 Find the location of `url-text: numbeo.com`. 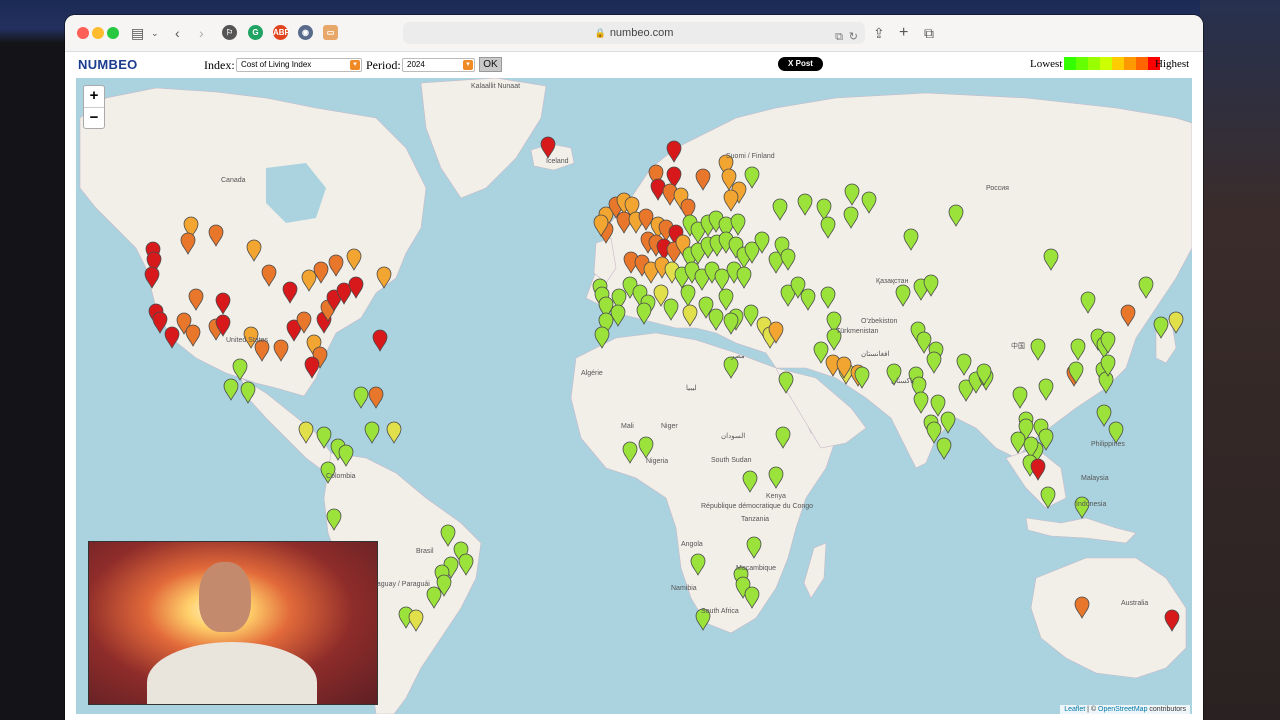

url-text: numbeo.com is located at coordinates (641, 33).